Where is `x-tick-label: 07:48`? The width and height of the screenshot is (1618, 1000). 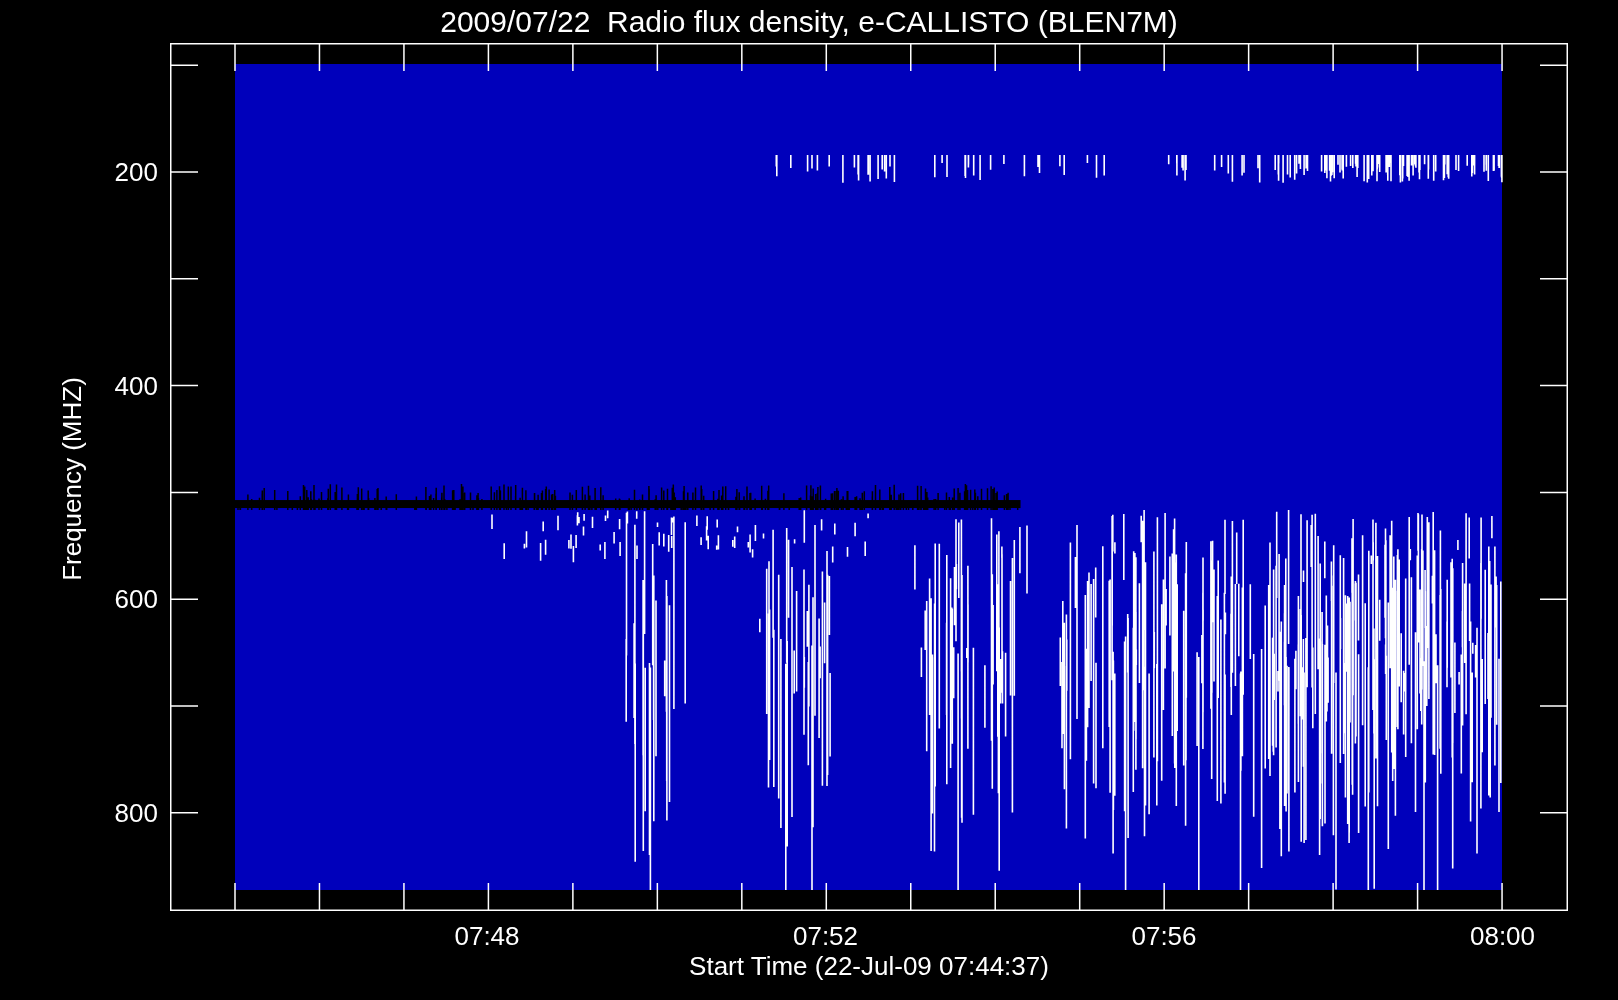 x-tick-label: 07:48 is located at coordinates (487, 936).